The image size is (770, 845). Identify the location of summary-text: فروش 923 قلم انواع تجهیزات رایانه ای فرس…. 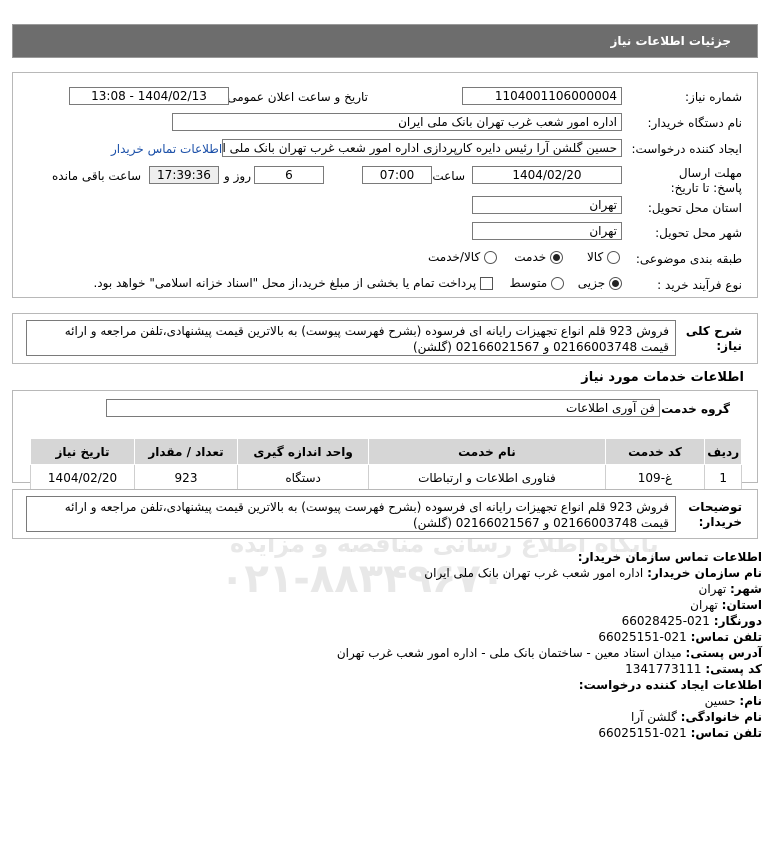
(351, 338).